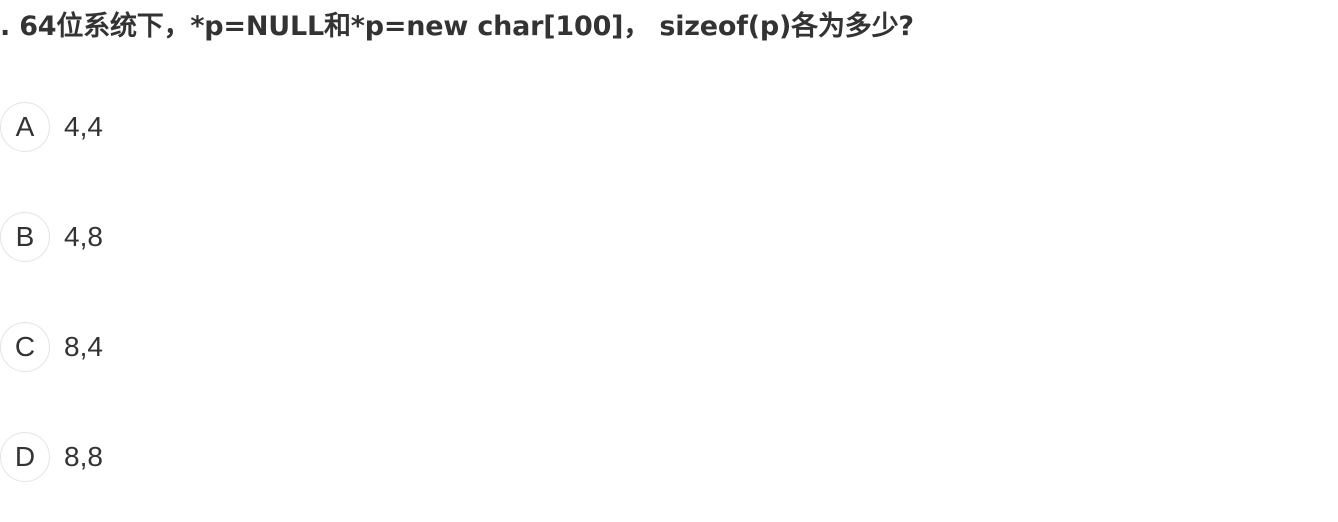 This screenshot has height=522, width=1338. I want to click on option-letter-circle: A, so click(25, 127).